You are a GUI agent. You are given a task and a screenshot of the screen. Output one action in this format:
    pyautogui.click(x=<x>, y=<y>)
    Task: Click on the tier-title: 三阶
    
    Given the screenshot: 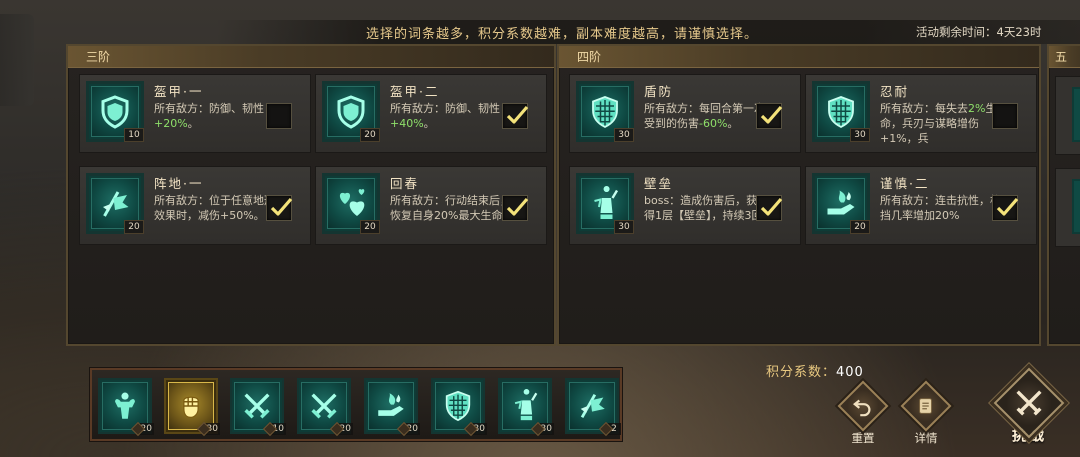 What is the action you would take?
    pyautogui.click(x=311, y=57)
    